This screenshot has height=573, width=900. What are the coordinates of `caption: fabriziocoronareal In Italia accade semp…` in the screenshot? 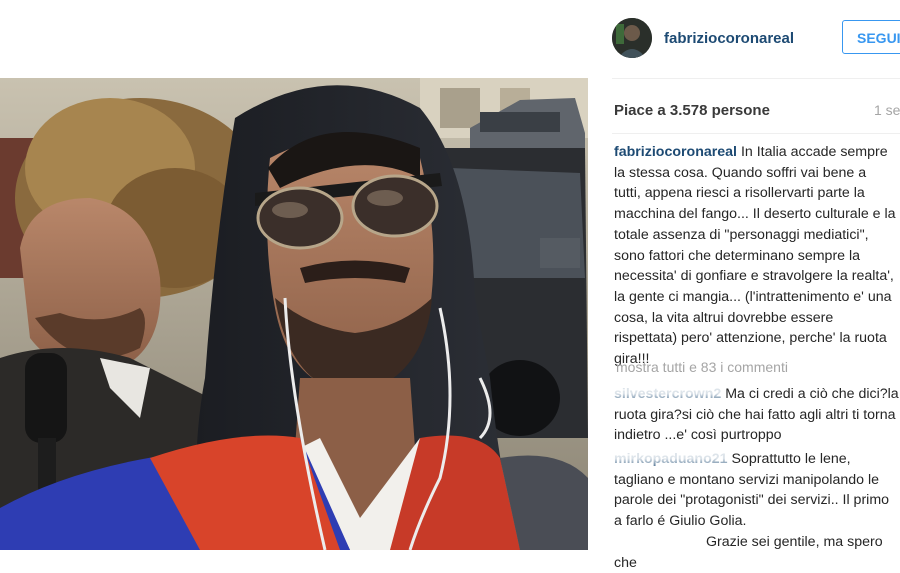 It's located at (755, 256).